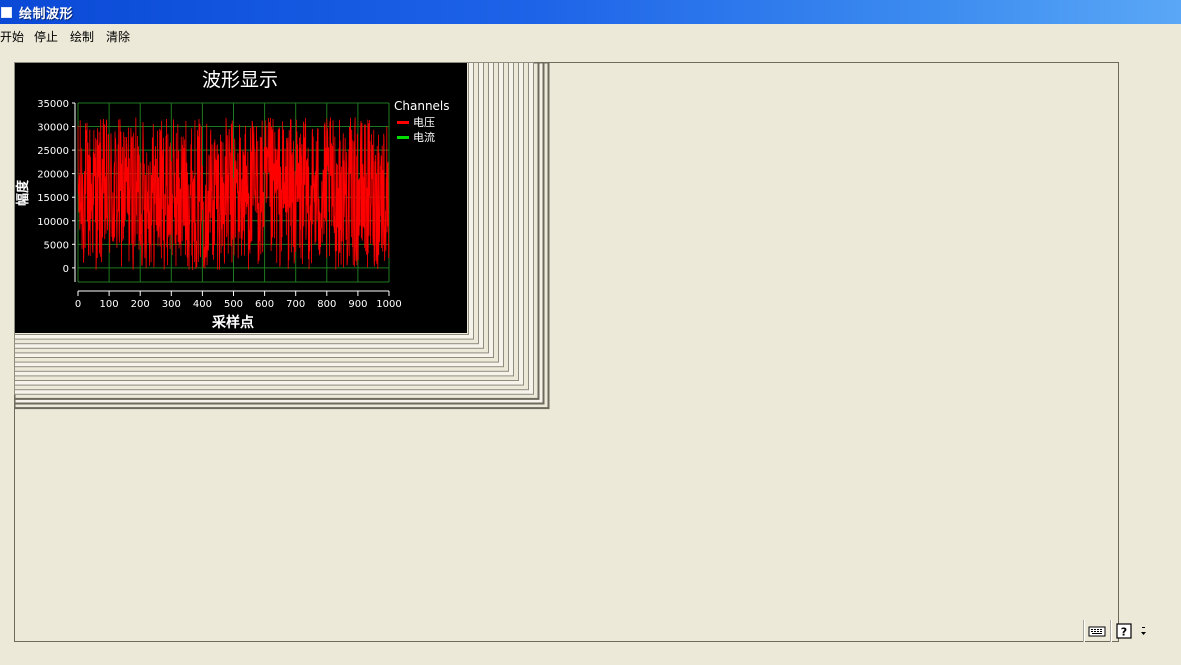  What do you see at coordinates (326, 304) in the screenshot?
I see `x-tick-label: 800` at bounding box center [326, 304].